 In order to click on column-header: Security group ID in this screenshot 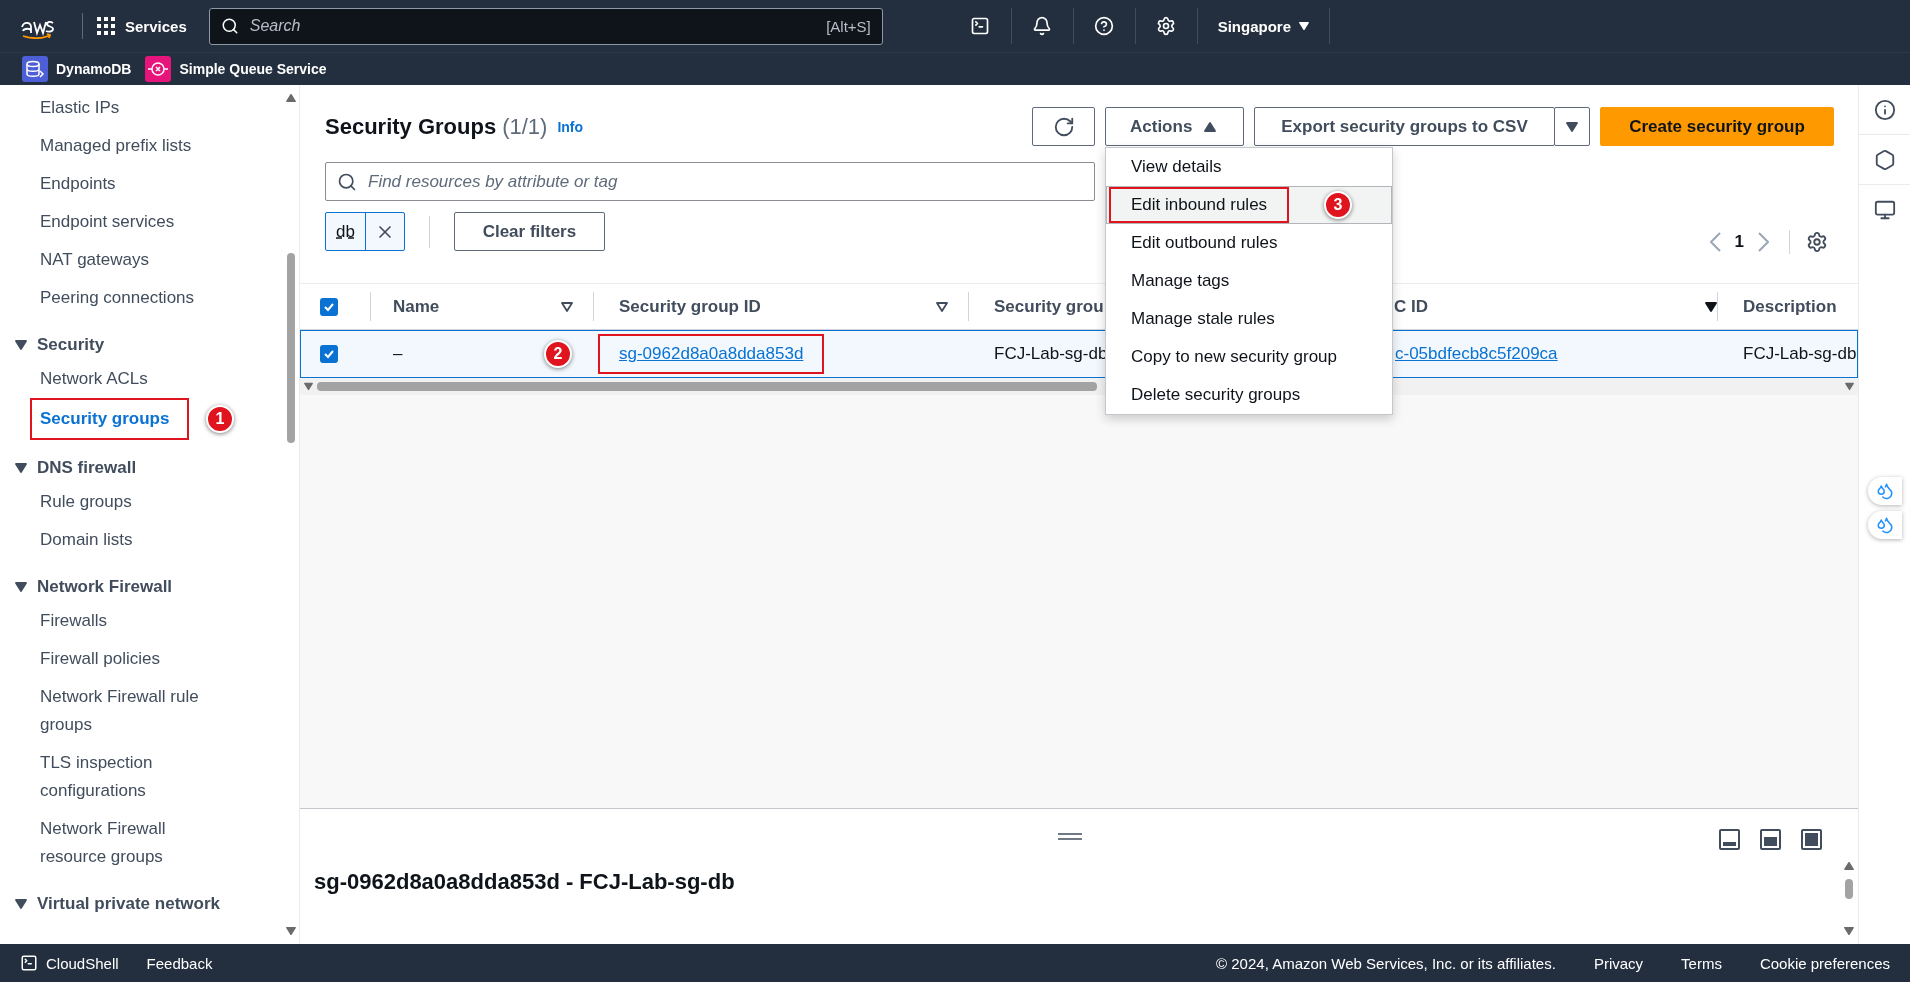, I will do `click(780, 306)`.